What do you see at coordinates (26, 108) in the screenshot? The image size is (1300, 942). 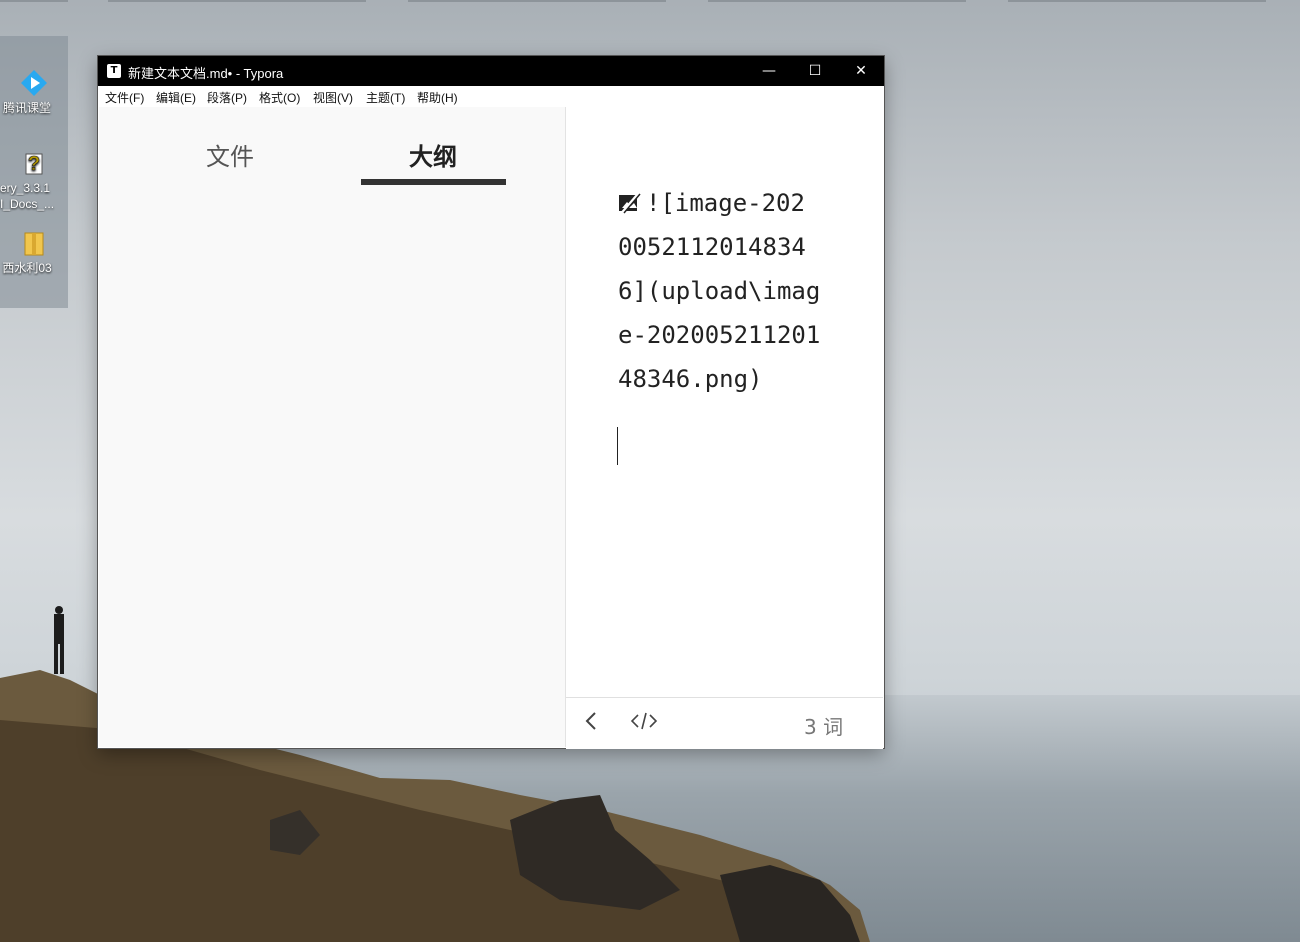 I see `desktop-icon-label: 腾讯课堂` at bounding box center [26, 108].